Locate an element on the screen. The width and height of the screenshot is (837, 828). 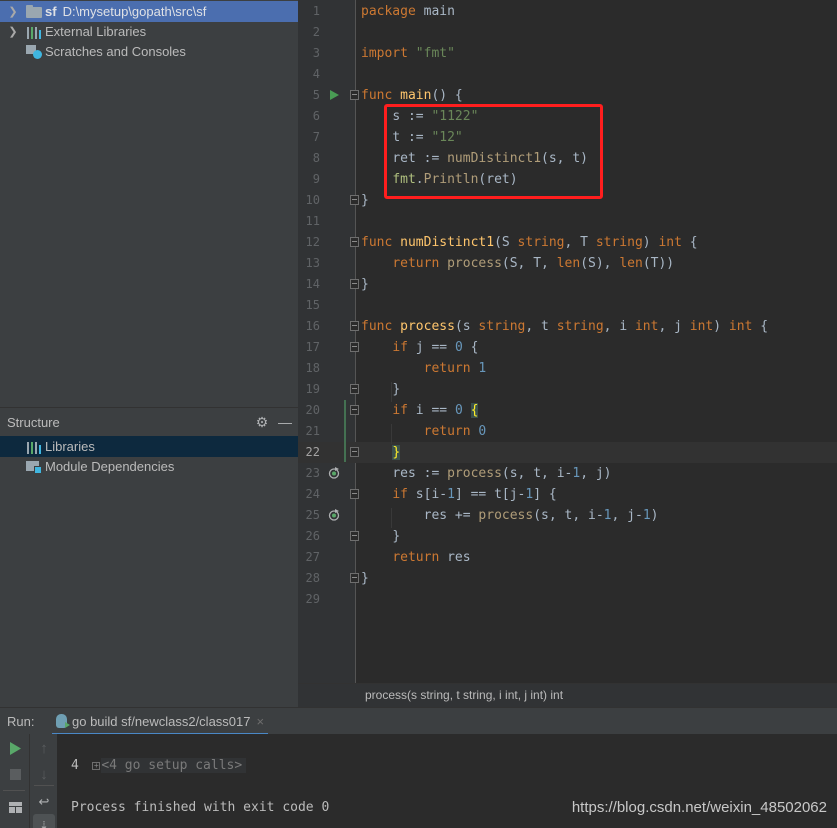
line-number: 7 is located at coordinates (309, 137).